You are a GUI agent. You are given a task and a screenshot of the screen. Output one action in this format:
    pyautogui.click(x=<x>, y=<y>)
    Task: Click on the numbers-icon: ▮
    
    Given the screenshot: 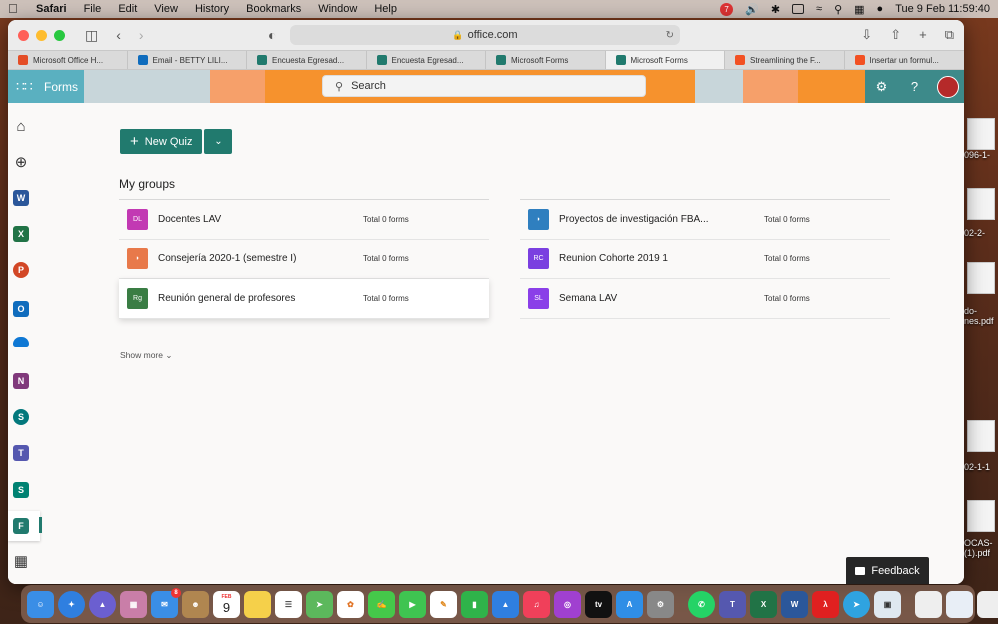 What is the action you would take?
    pyautogui.click(x=474, y=604)
    